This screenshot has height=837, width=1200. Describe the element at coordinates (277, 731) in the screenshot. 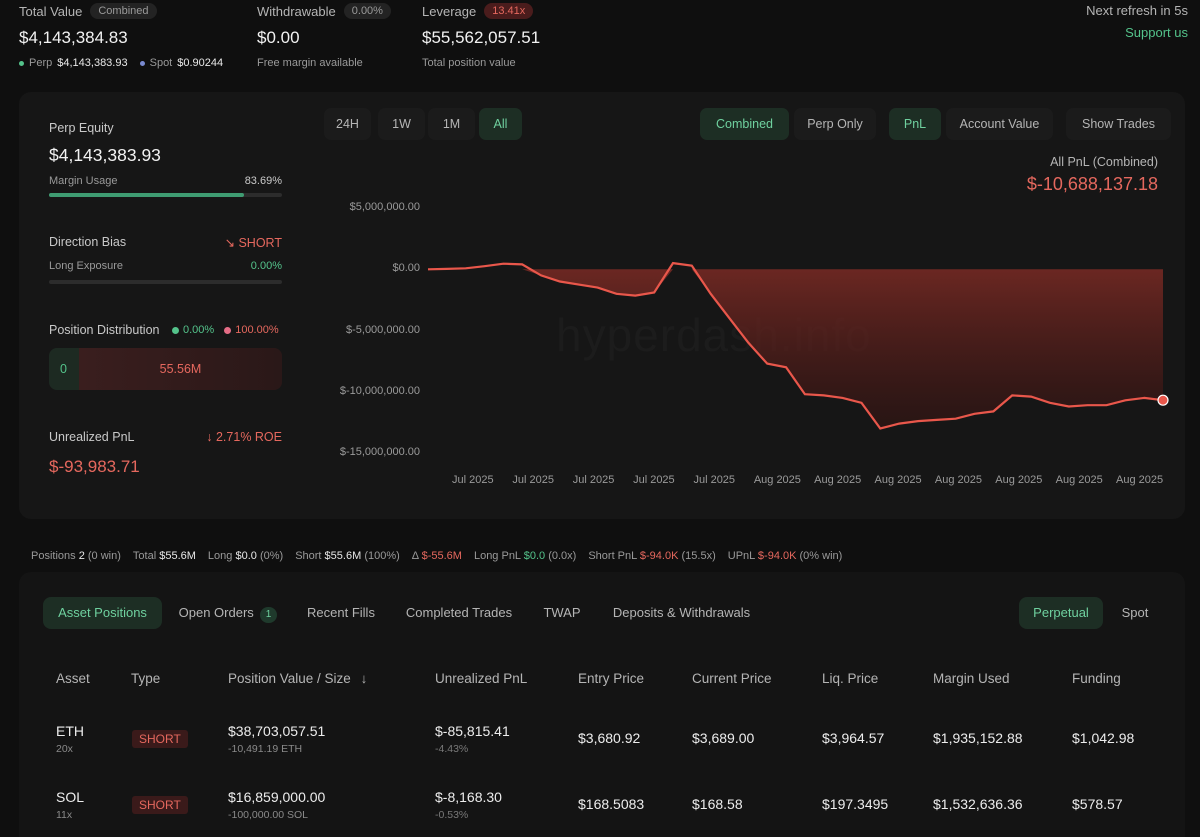

I see `row-position-value: $38,703,057.51` at that location.